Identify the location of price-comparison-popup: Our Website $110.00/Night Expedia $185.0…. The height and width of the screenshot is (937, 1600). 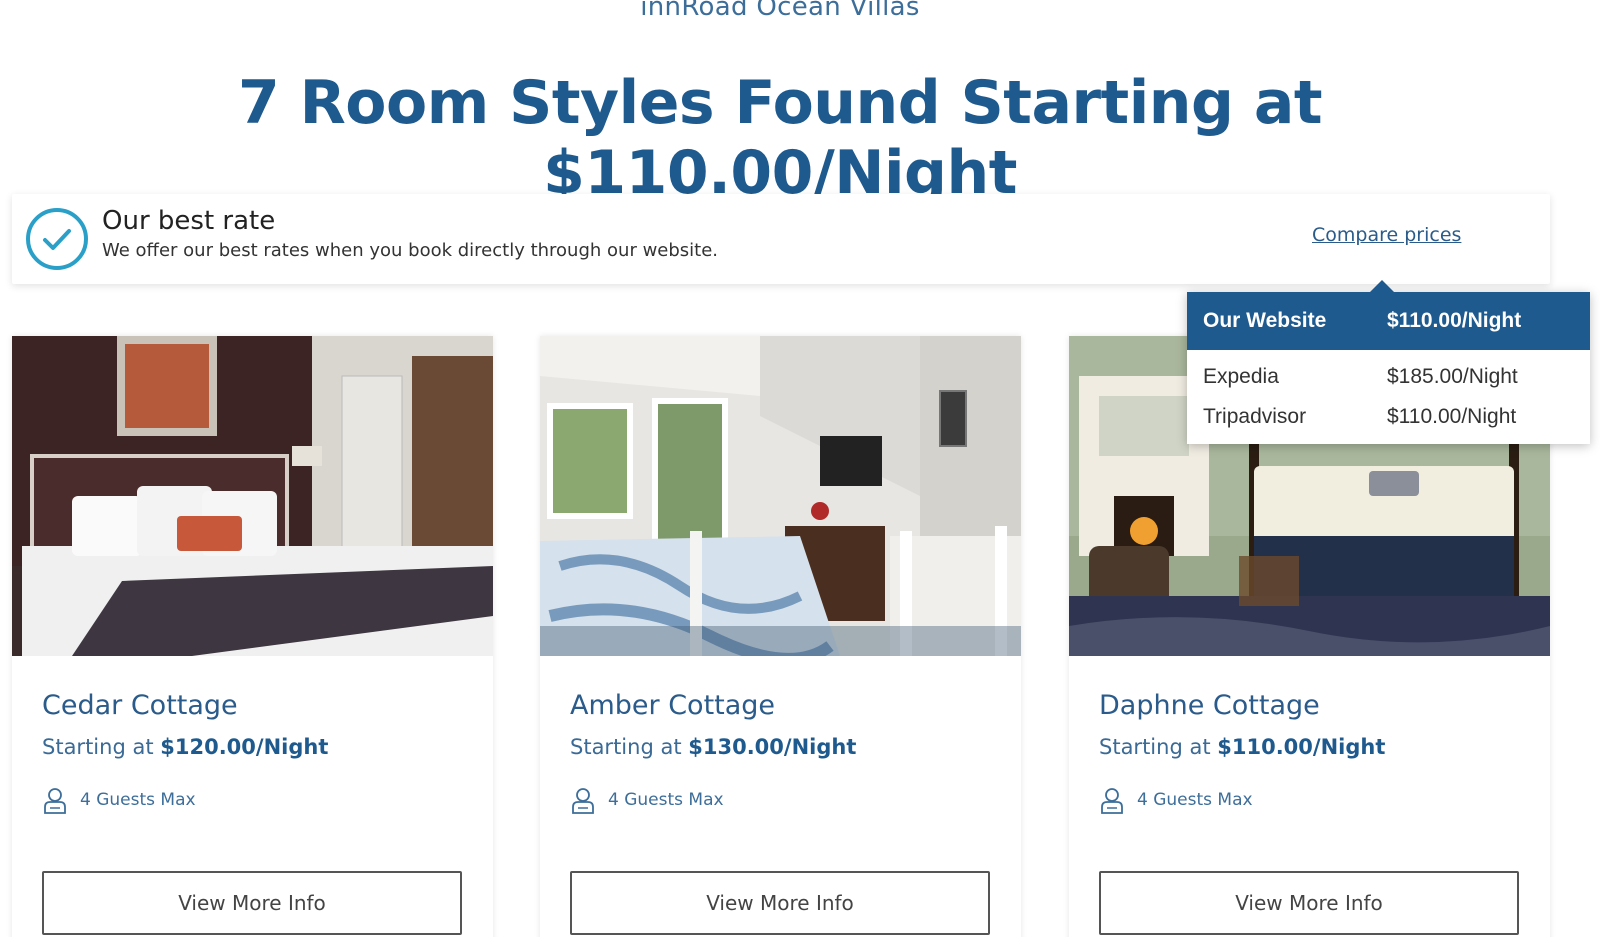
(1388, 362).